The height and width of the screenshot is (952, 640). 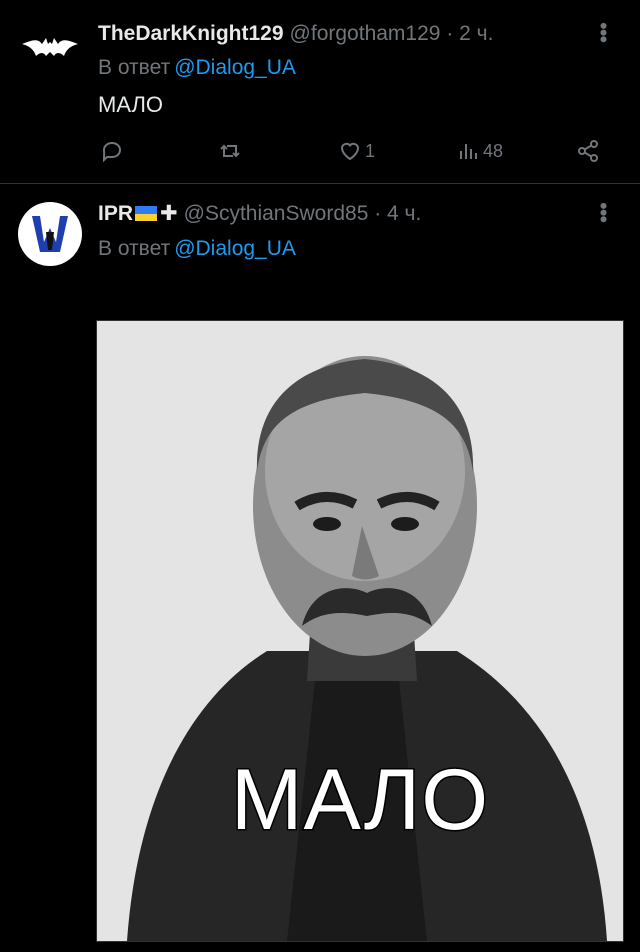 What do you see at coordinates (276, 213) in the screenshot?
I see `user-handle: @ScythianSword85` at bounding box center [276, 213].